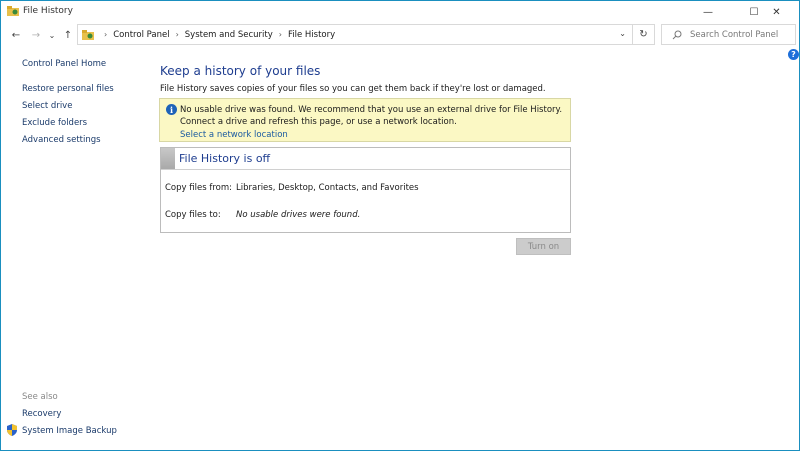 The height and width of the screenshot is (451, 800). What do you see at coordinates (740, 34) in the screenshot?
I see `search-input` at bounding box center [740, 34].